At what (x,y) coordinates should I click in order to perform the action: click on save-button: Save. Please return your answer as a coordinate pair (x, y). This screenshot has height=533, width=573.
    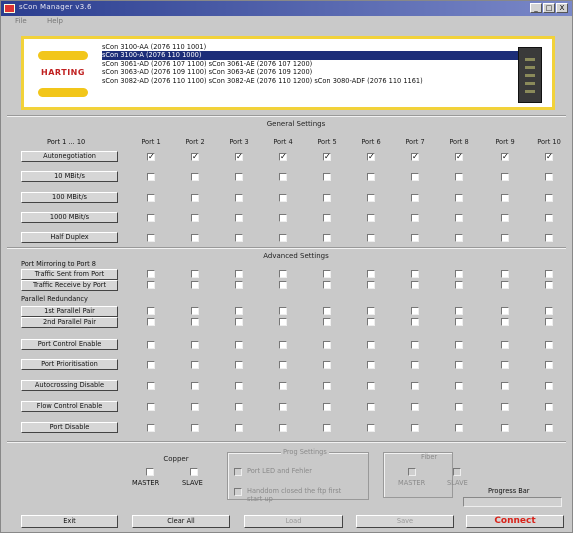
    Looking at the image, I should click on (405, 521).